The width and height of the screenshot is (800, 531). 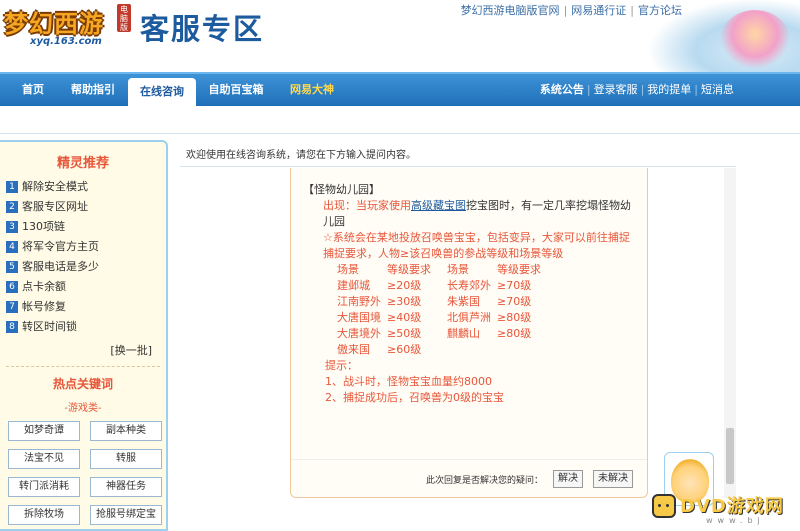 What do you see at coordinates (414, 397) in the screenshot?
I see `tip-item: 2、捕捉成功后，召唤兽为0级的宝宝` at bounding box center [414, 397].